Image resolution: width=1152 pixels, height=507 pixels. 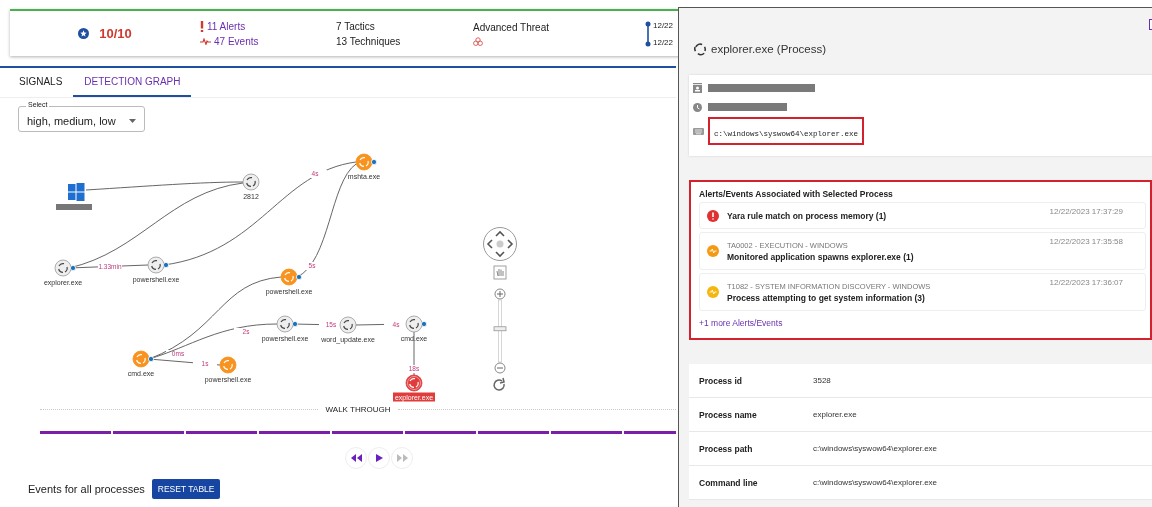 I want to click on process-icon, so click(x=700, y=49).